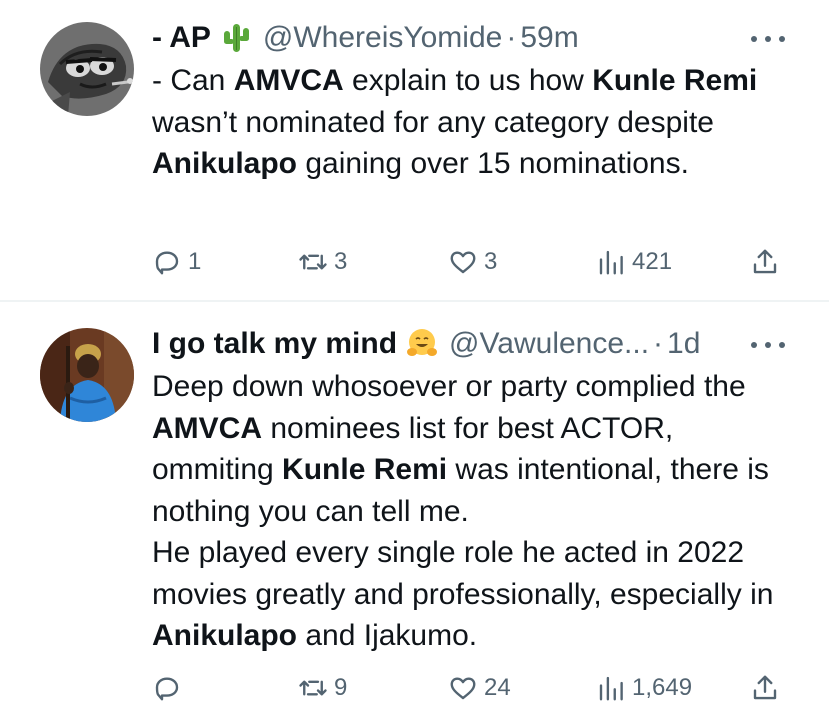 Image resolution: width=829 pixels, height=725 pixels. I want to click on reply-button, so click(170, 688).